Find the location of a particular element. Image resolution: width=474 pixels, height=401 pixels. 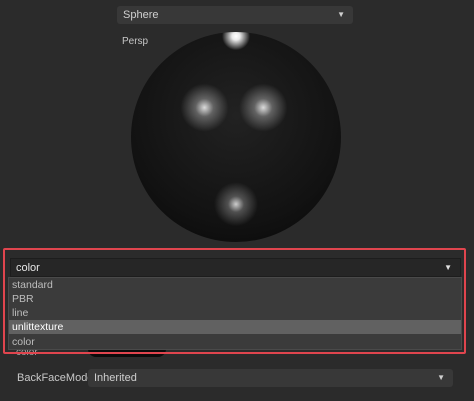

backface-mode-select: Inherited ▼ is located at coordinates (270, 378).